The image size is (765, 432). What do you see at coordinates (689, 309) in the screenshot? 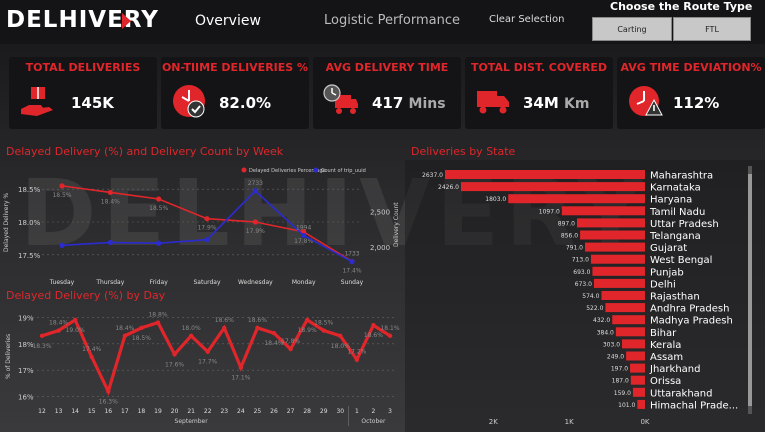
I see `category-label: Andhra Pradesh` at bounding box center [689, 309].